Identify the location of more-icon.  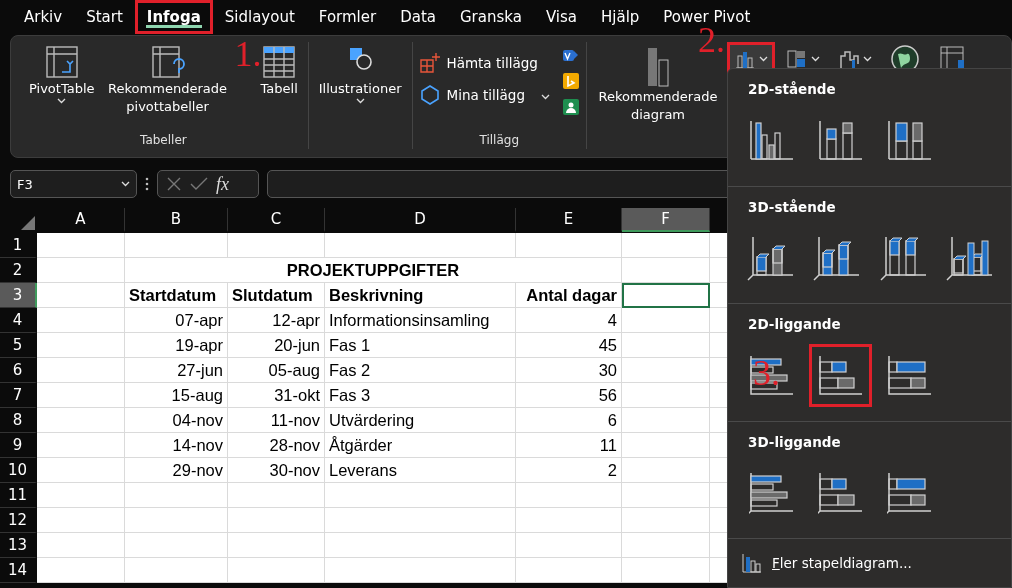
(147, 184).